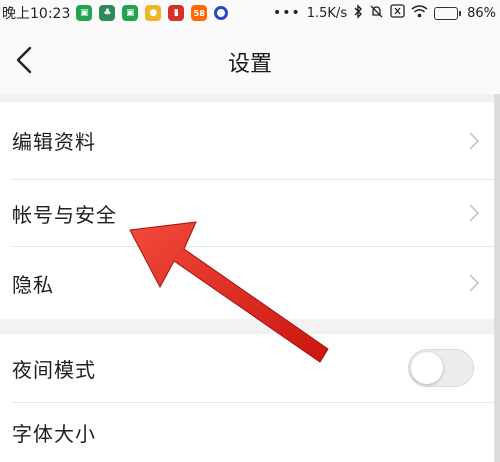  I want to click on settings-item-label: 编辑资料, so click(54, 142).